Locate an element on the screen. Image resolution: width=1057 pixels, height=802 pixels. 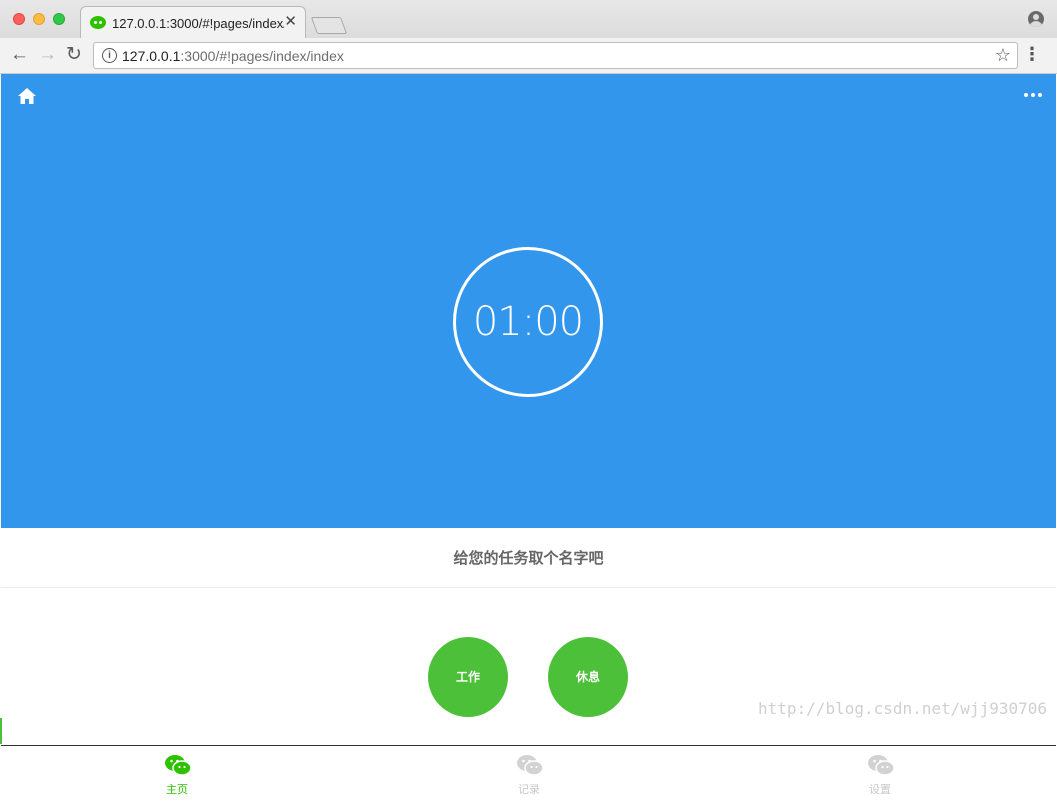
browser-tab: 127.0.0.1:3000/#!pages/index/index ✕ is located at coordinates (193, 22).